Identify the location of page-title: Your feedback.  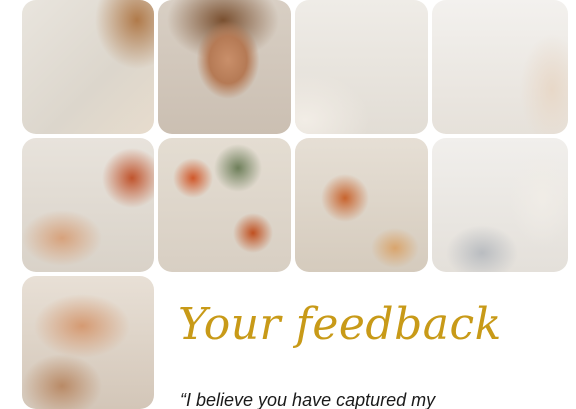
(340, 324).